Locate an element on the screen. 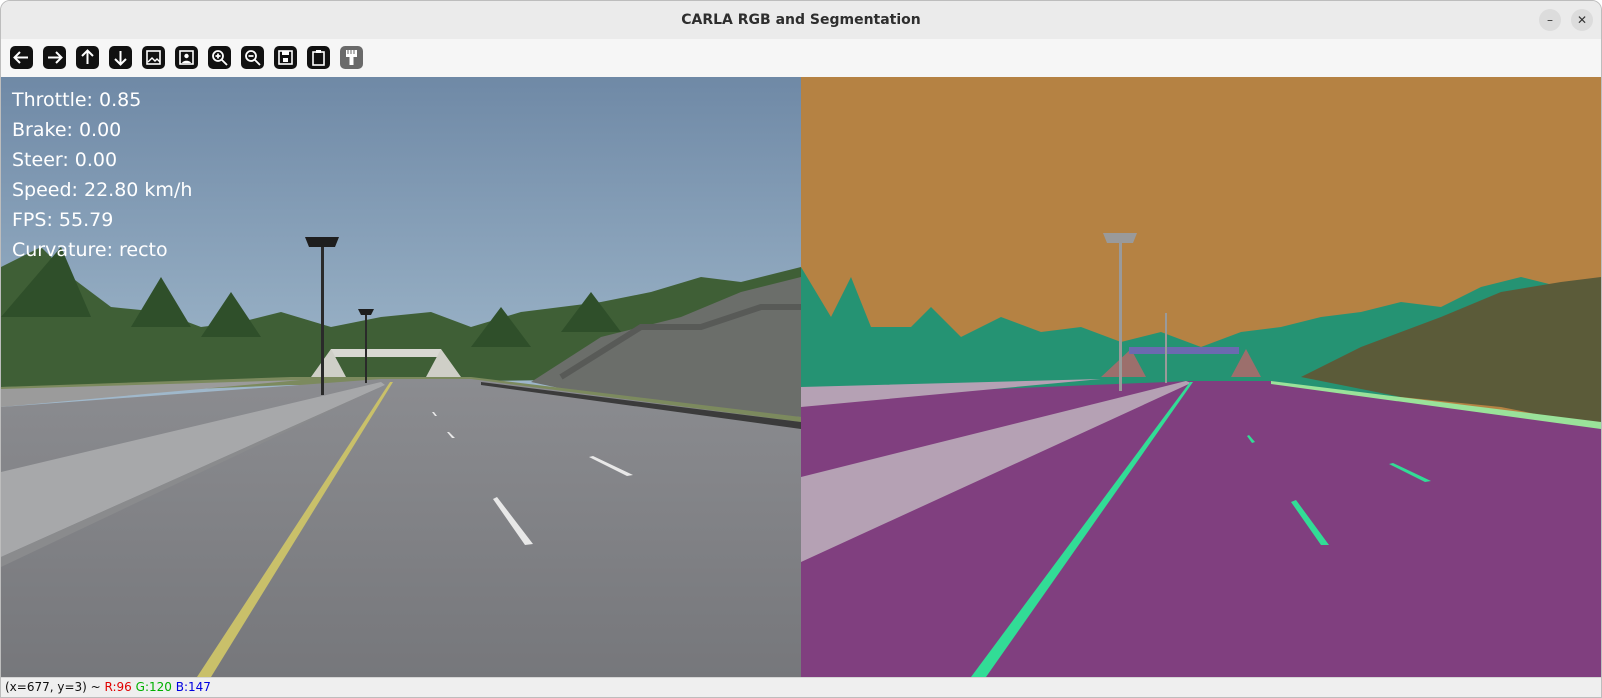 This screenshot has height=698, width=1602. arrow-down-icon is located at coordinates (120, 58).